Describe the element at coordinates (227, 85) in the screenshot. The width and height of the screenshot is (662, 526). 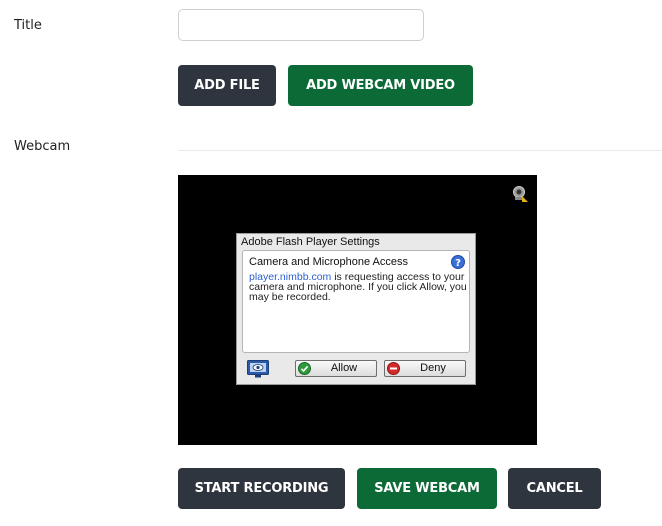
I see `add-file-button: ADD FILE` at that location.